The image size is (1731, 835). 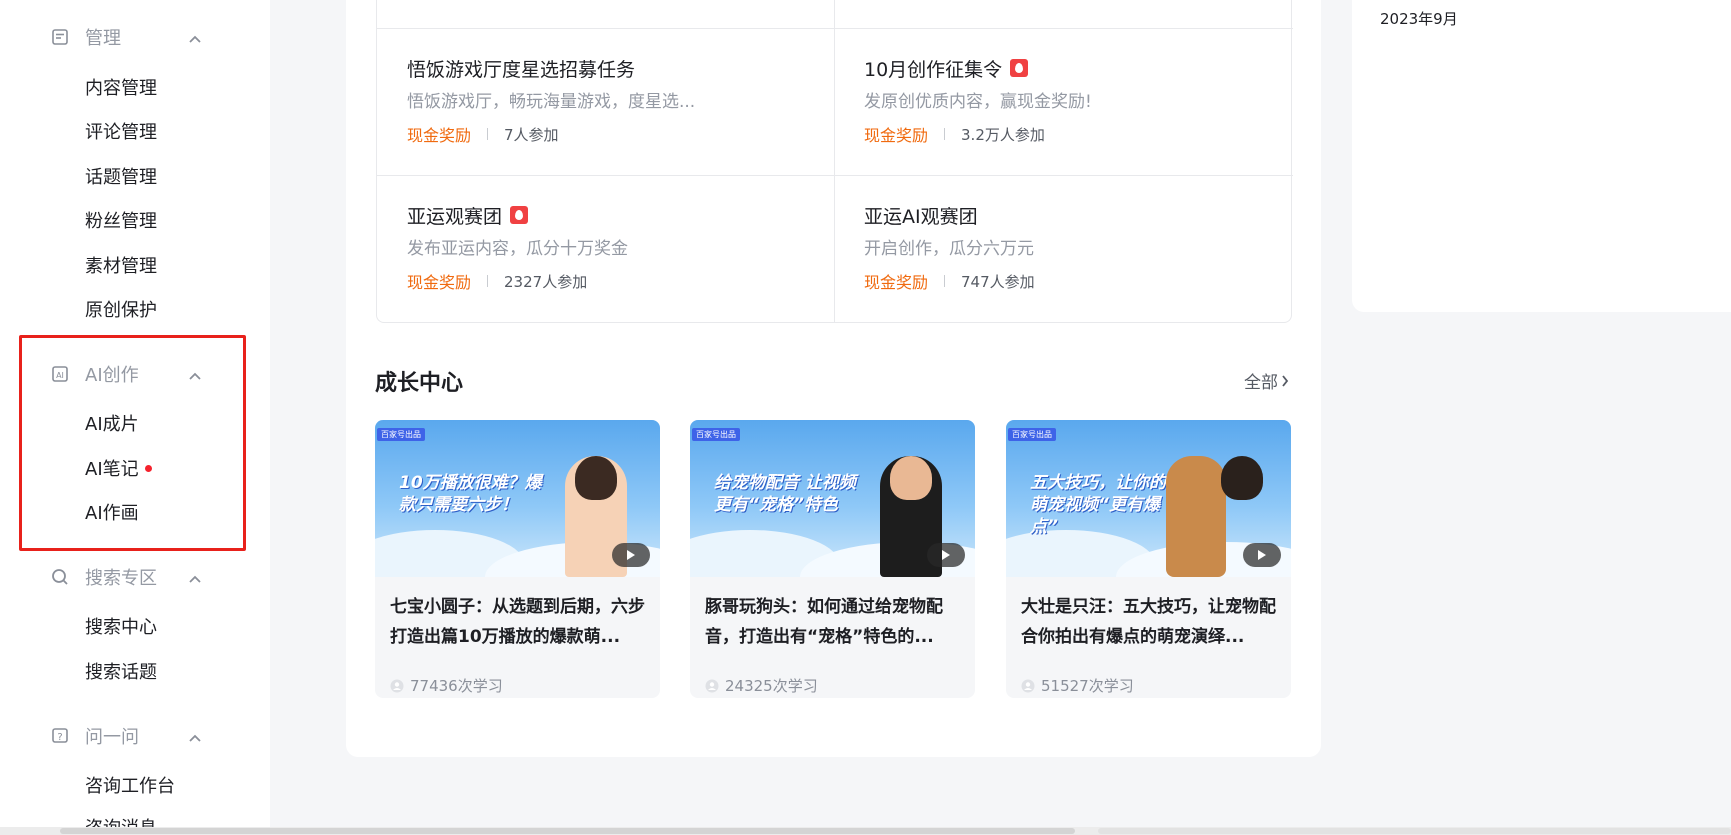 I want to click on sidebar-item-search-topics: 搜索话题, so click(x=121, y=671).